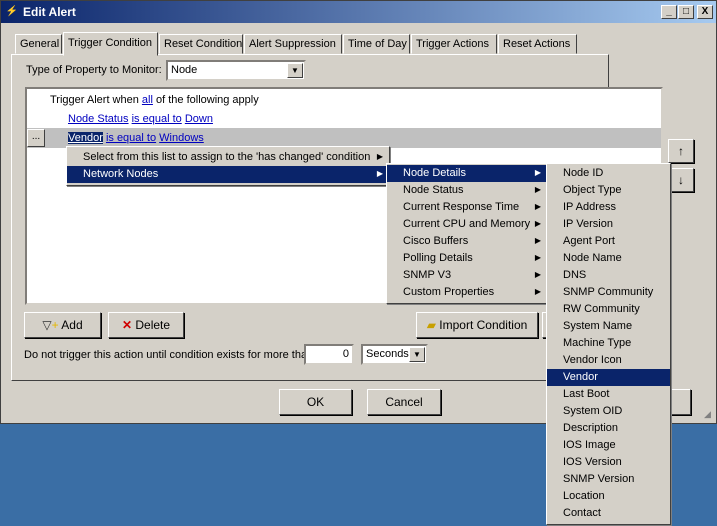 This screenshot has height=526, width=717. Describe the element at coordinates (707, 414) in the screenshot. I see `resize-grip-icon: ◢` at that location.